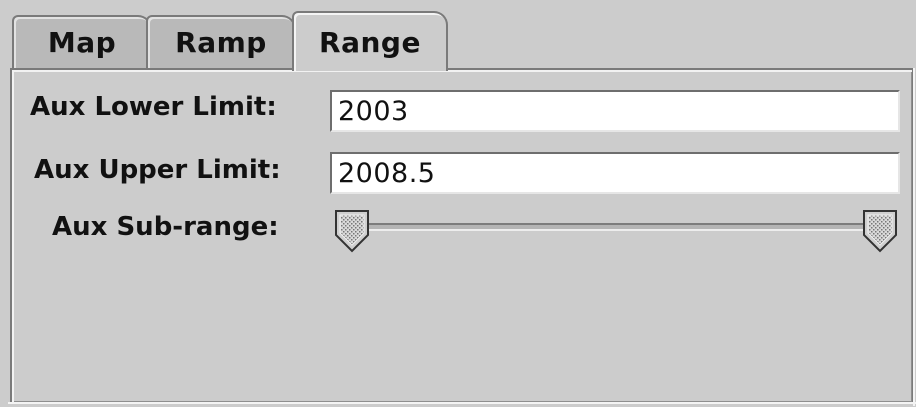  I want to click on aux-lower-limit-label: Aux Lower Limit:, so click(153, 107).